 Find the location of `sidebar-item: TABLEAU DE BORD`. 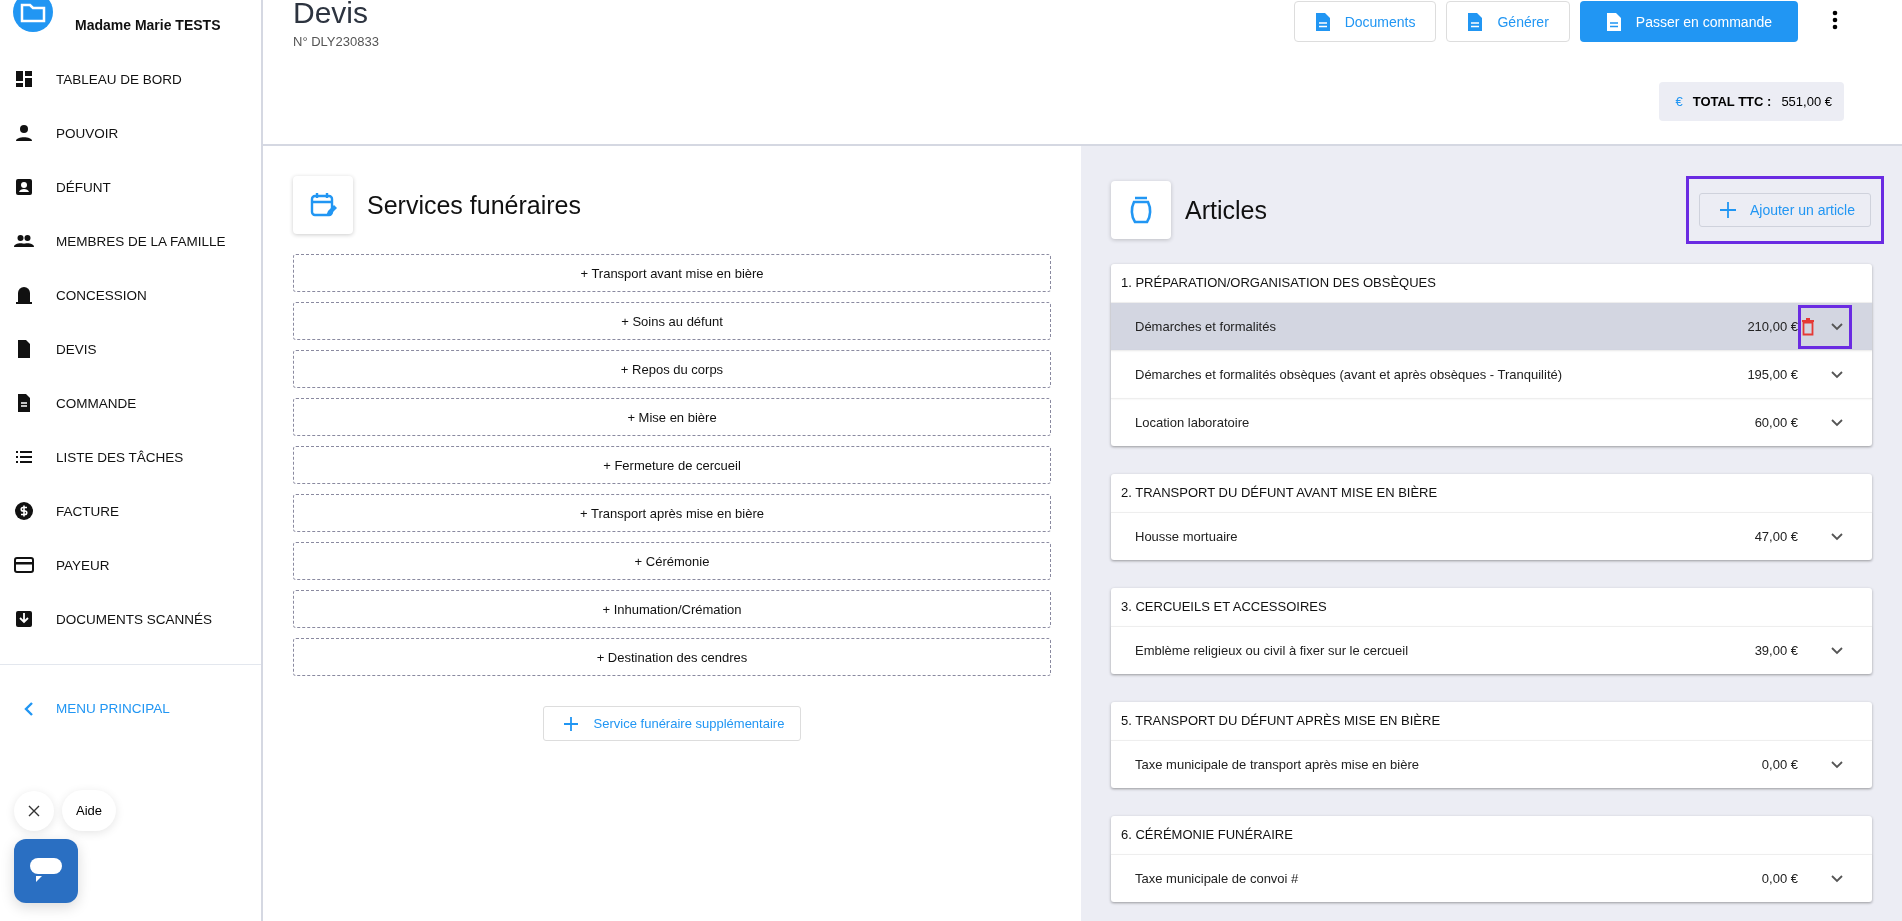

sidebar-item: TABLEAU DE BORD is located at coordinates (130, 79).